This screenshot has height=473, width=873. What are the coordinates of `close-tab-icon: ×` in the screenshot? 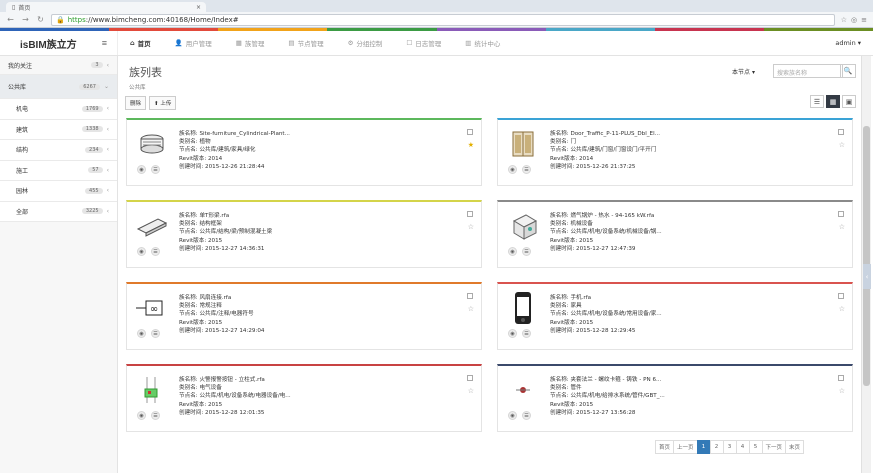 It's located at (198, 7).